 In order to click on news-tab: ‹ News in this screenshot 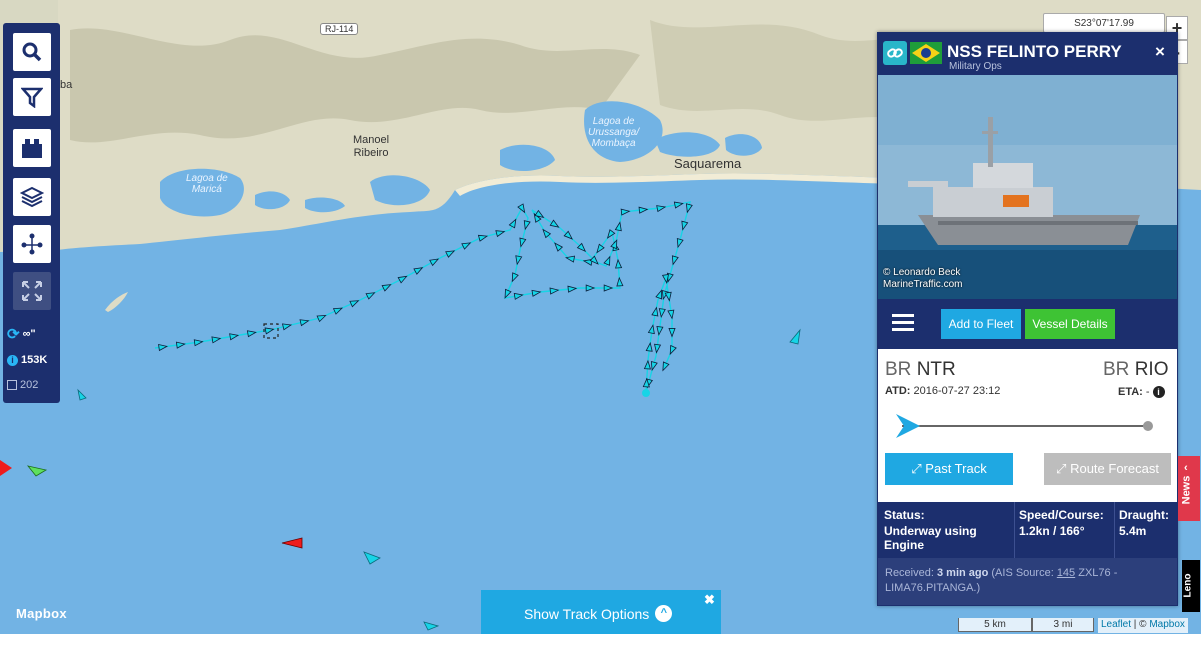, I will do `click(1189, 488)`.